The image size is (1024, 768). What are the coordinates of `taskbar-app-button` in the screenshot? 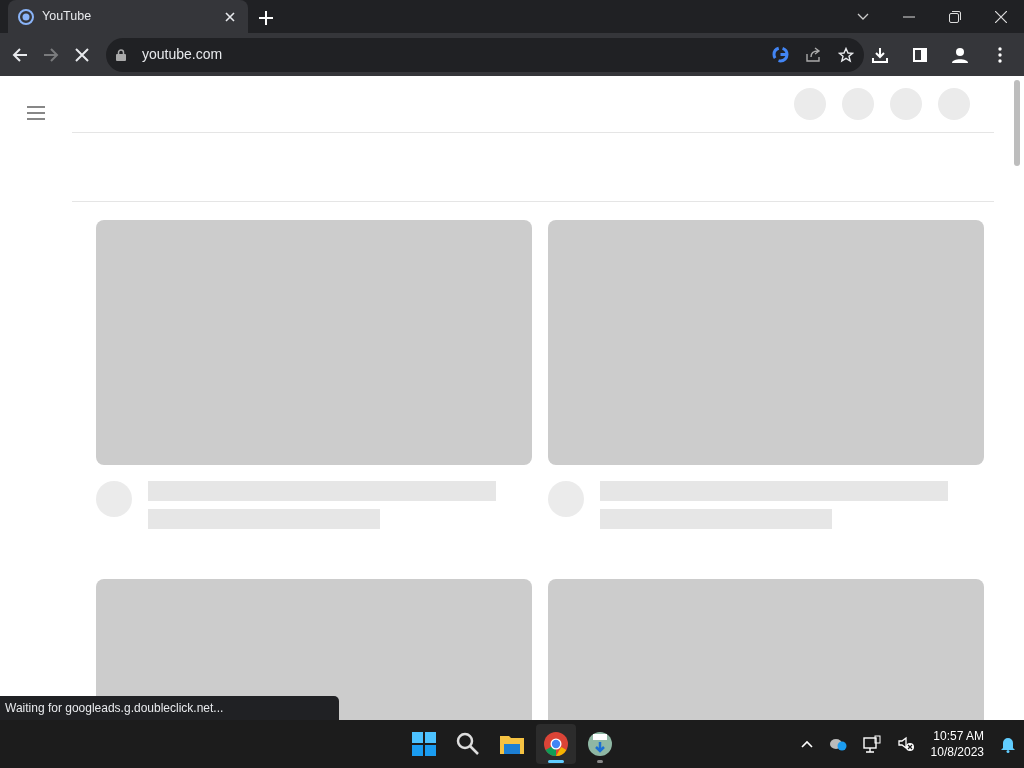 It's located at (556, 744).